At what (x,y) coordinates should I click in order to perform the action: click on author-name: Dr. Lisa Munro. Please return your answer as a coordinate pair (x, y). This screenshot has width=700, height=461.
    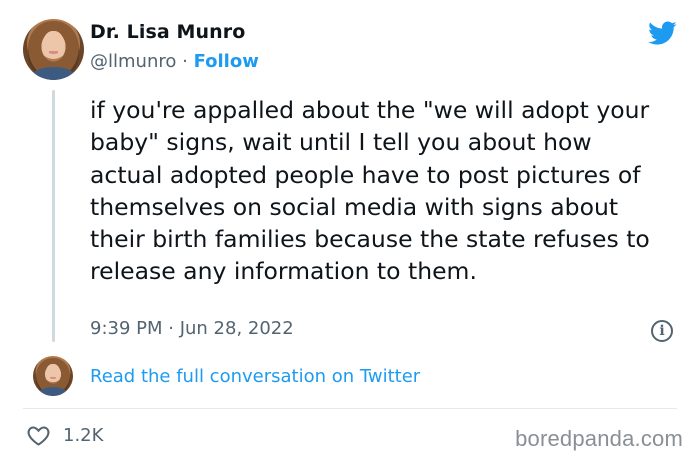
    Looking at the image, I should click on (167, 32).